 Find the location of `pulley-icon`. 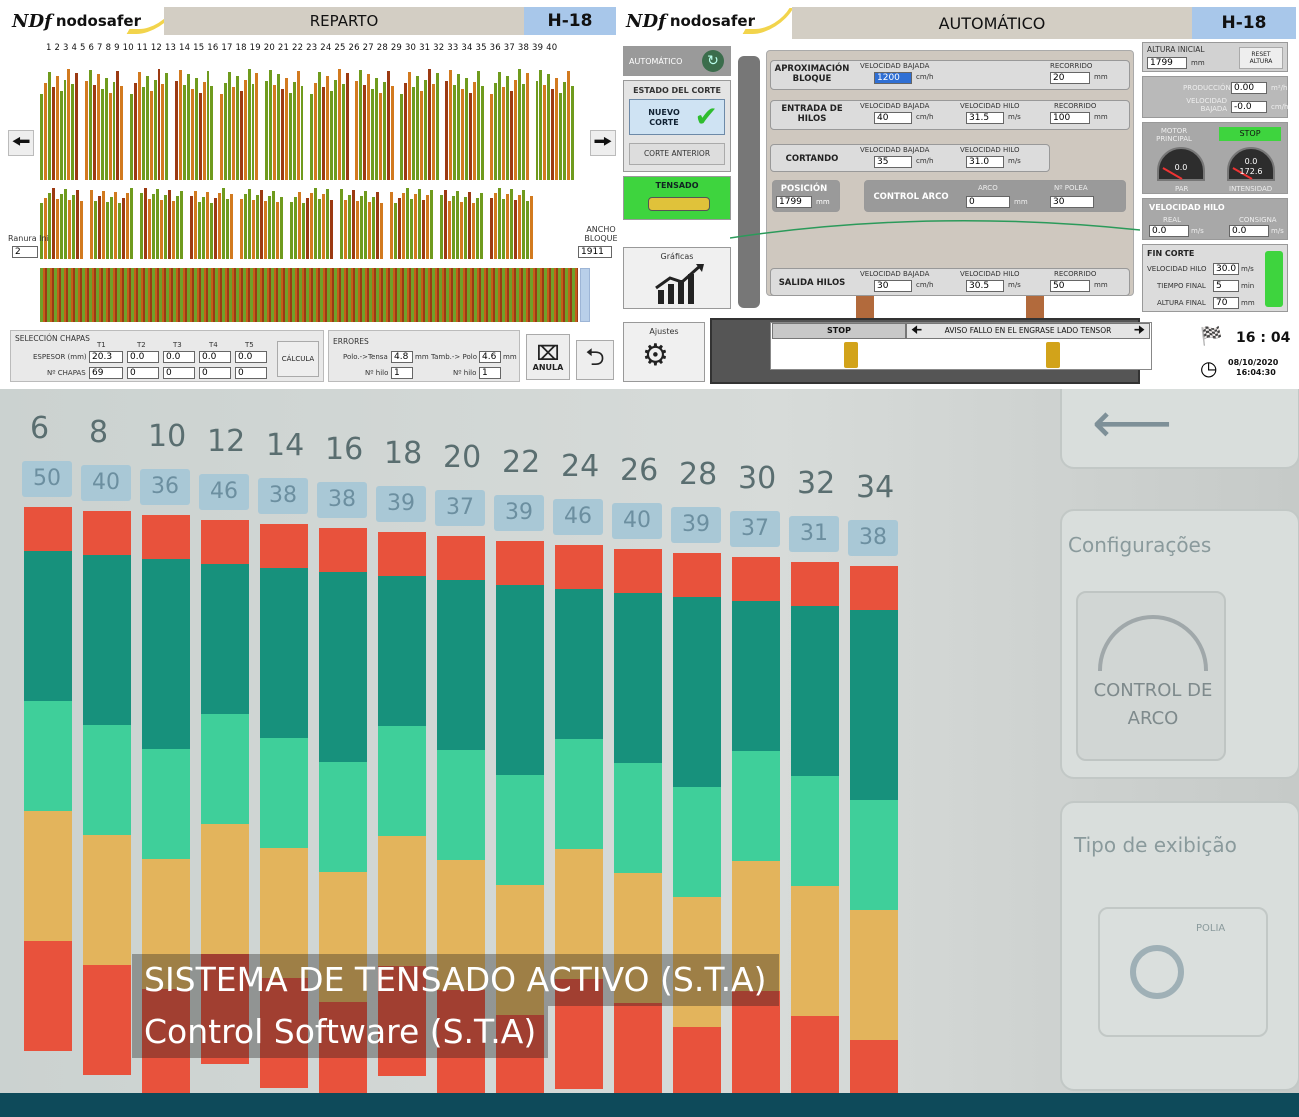

pulley-icon is located at coordinates (1157, 972).